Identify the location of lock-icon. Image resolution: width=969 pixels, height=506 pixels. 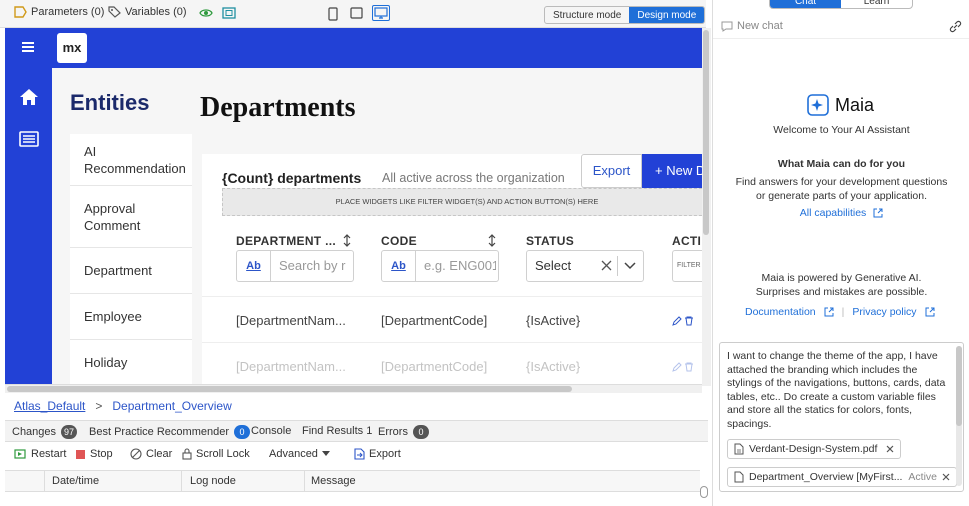
(187, 454).